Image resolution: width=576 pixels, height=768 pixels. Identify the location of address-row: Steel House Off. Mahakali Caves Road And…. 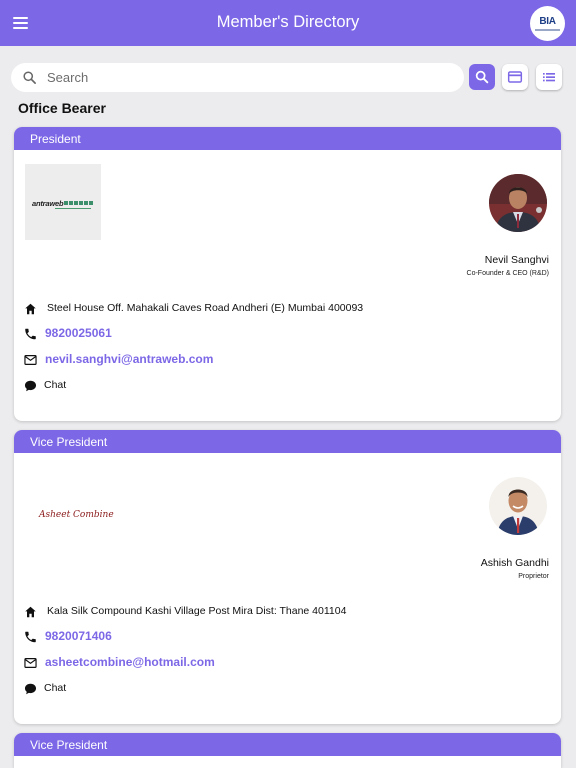
(283, 309).